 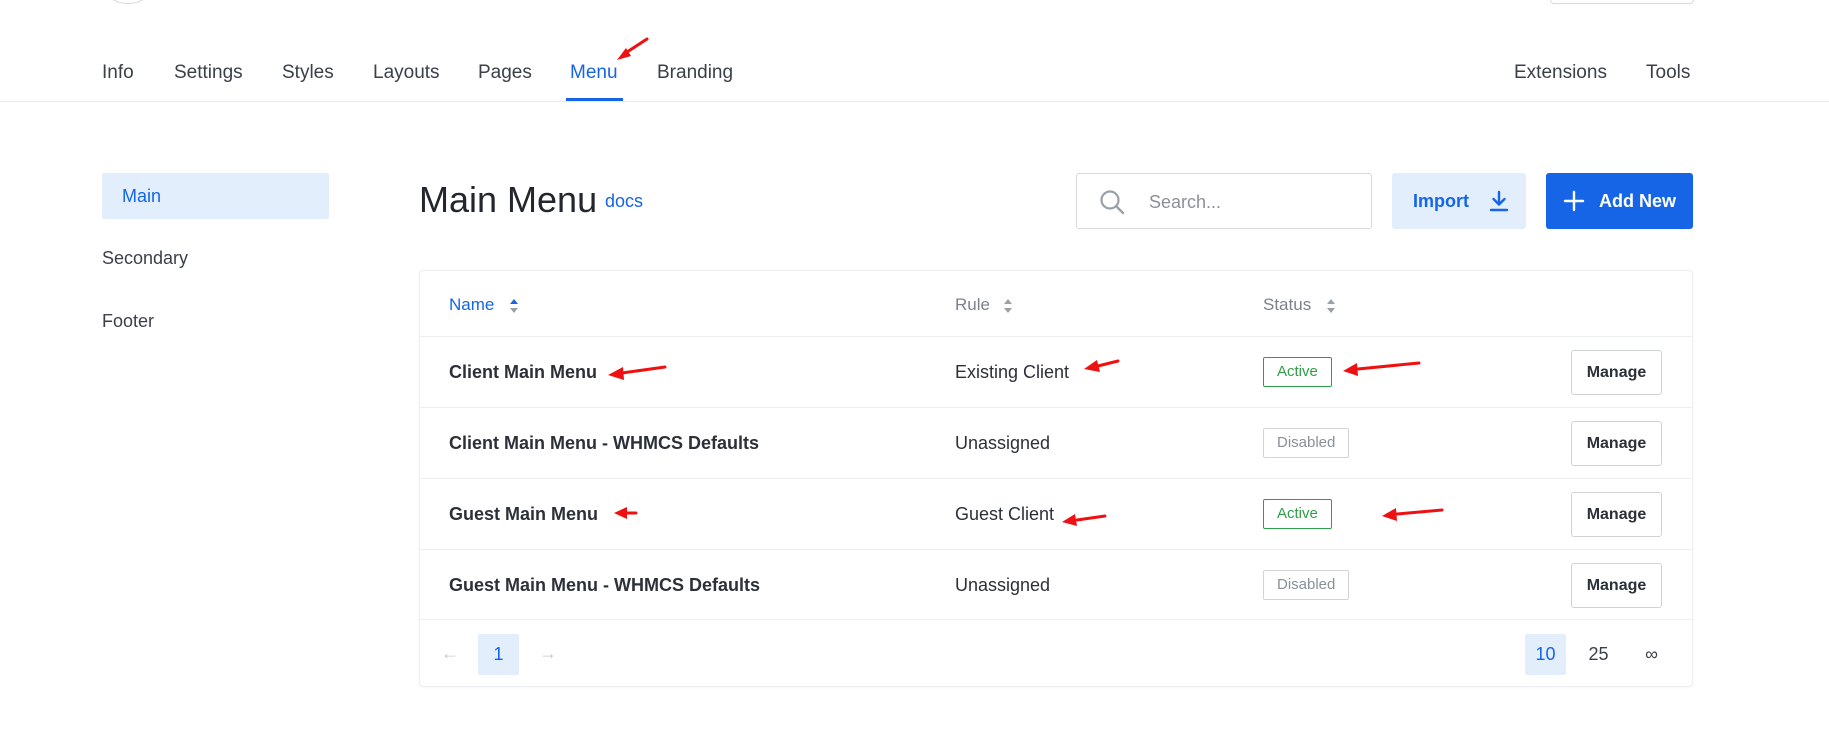 I want to click on prev-page-icon: ←, so click(x=450, y=653).